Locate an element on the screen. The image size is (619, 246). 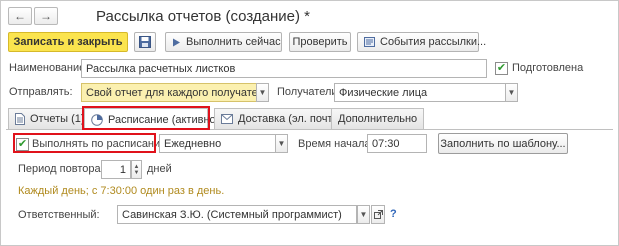
send-mode-select: Свой отчет для каждого получателя is located at coordinates (169, 92).